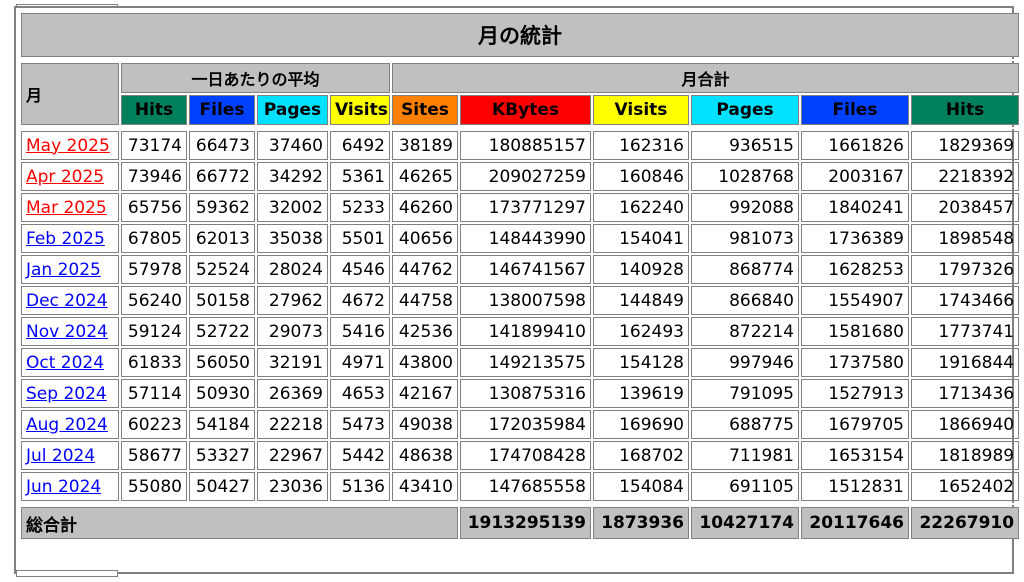  Describe the element at coordinates (965, 523) in the screenshot. I see `grand-total-hits: 22267910` at that location.